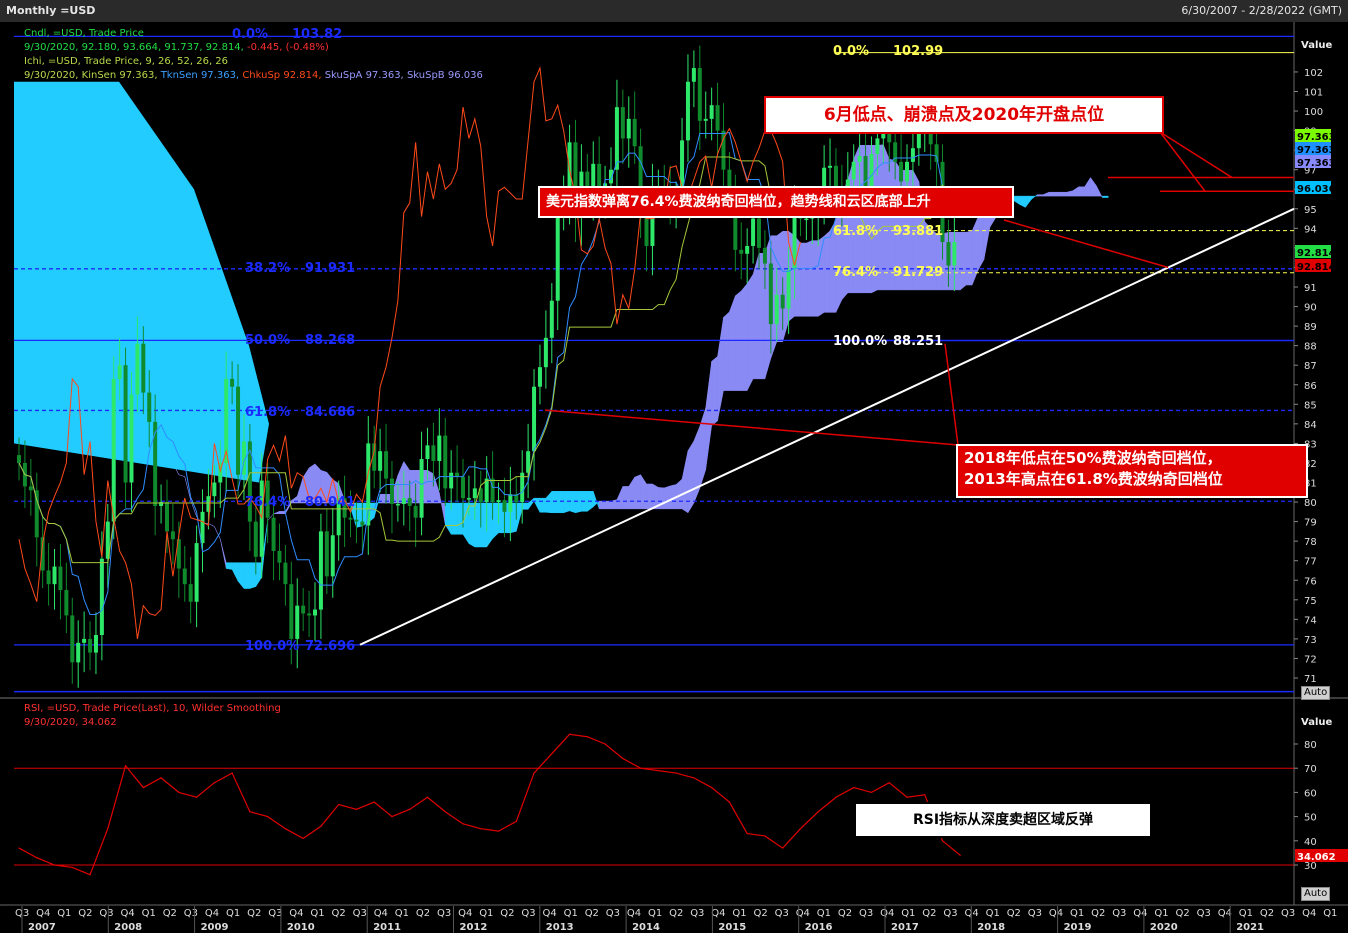  Describe the element at coordinates (646, 927) in the screenshot. I see `time-year-label: 2014` at that location.